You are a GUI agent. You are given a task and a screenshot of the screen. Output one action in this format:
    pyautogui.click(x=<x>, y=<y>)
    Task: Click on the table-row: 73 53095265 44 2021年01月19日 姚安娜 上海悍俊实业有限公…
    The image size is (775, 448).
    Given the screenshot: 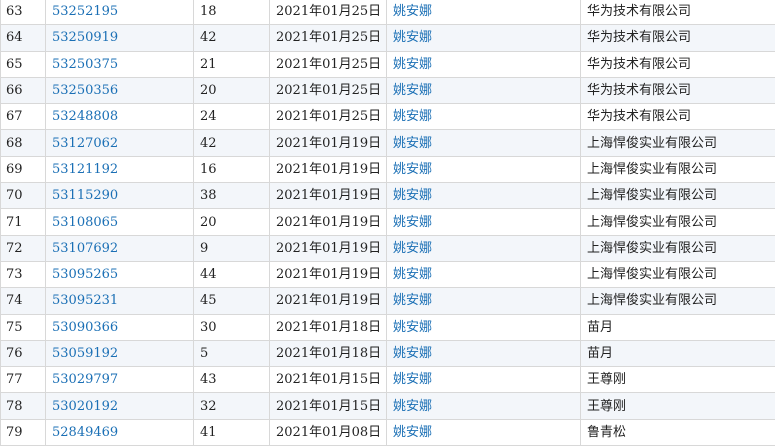 What is the action you would take?
    pyautogui.click(x=387, y=274)
    